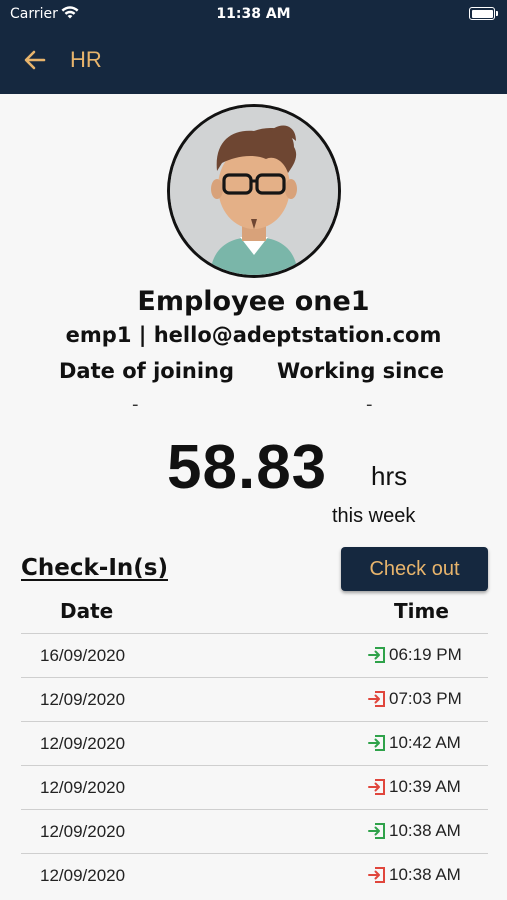 The height and width of the screenshot is (900, 507). Describe the element at coordinates (389, 476) in the screenshot. I see `weekly-hours-unit: hrs` at that location.